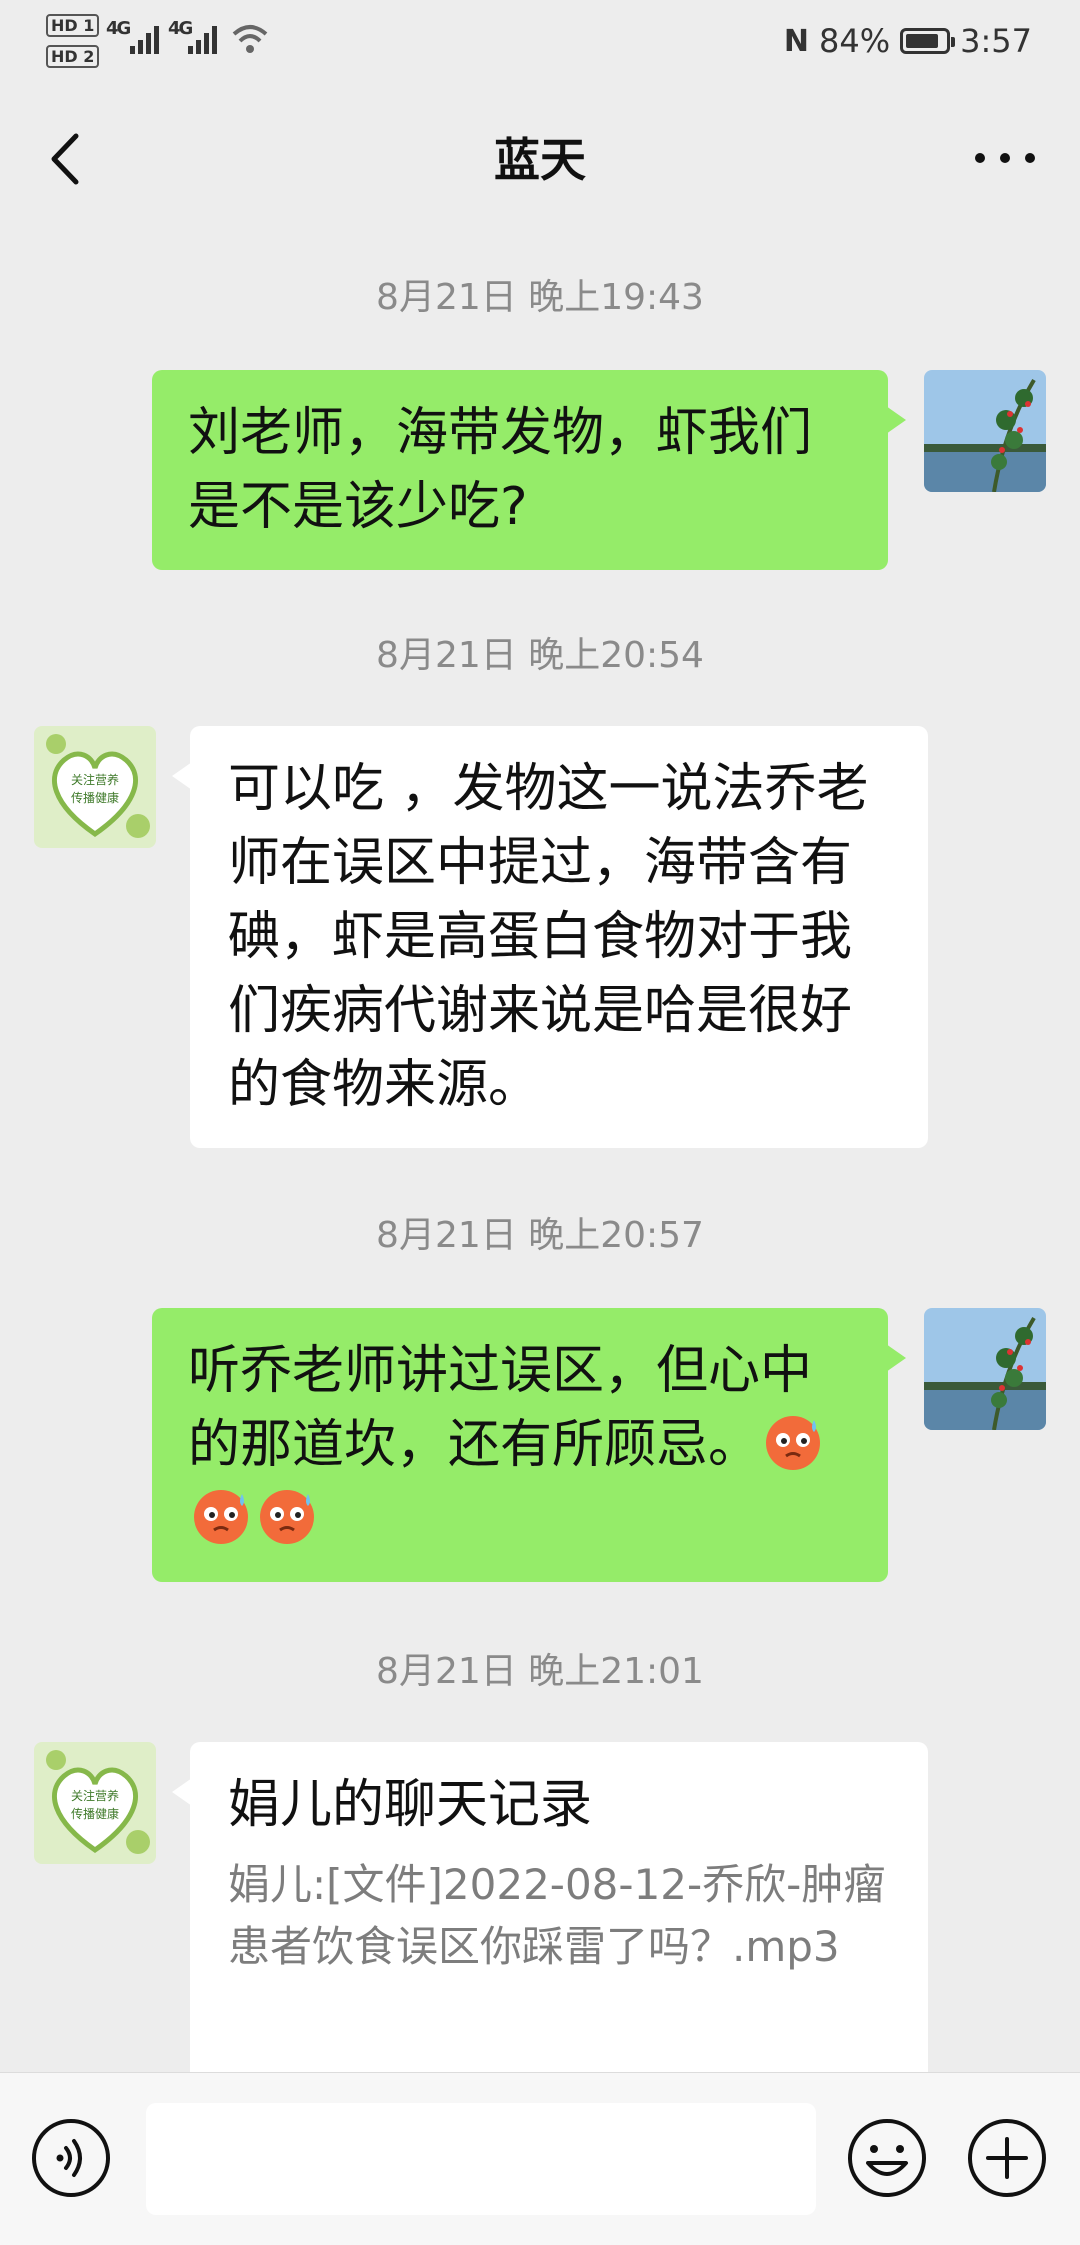 The width and height of the screenshot is (1080, 2245). Describe the element at coordinates (144, 40) in the screenshot. I see `signal-1-icon` at that location.